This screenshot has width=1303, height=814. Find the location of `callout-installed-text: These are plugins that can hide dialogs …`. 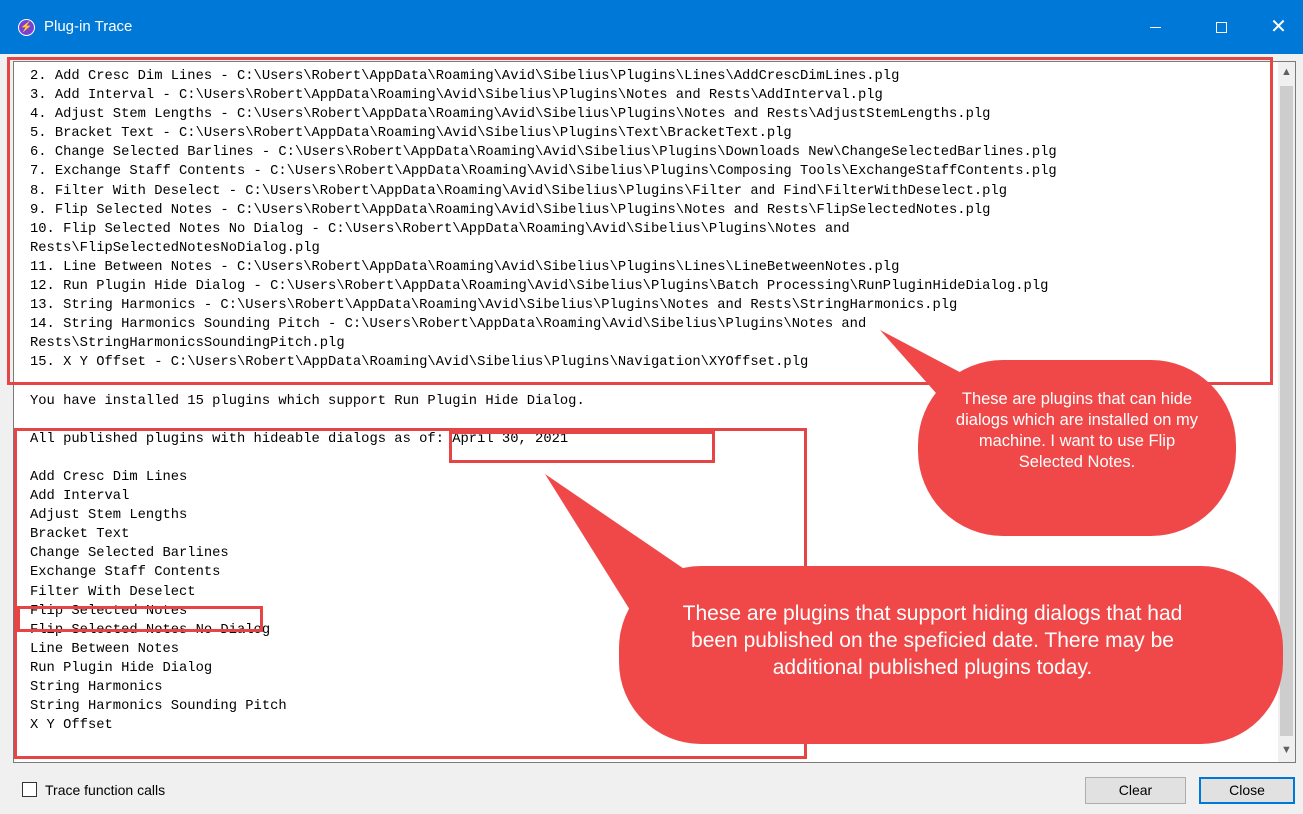

callout-installed-text: These are plugins that can hide dialogs … is located at coordinates (1077, 430).